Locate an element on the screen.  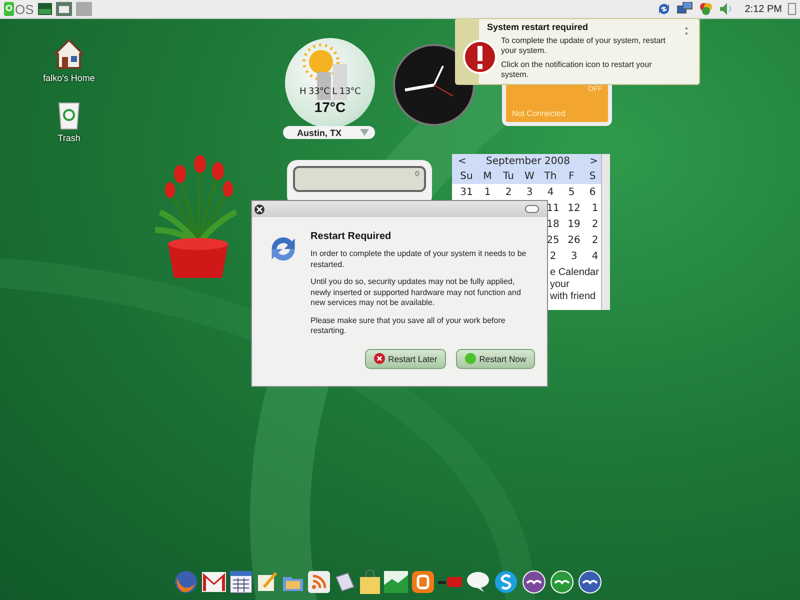
calendar-note-text: your is located at coordinates (560, 285).